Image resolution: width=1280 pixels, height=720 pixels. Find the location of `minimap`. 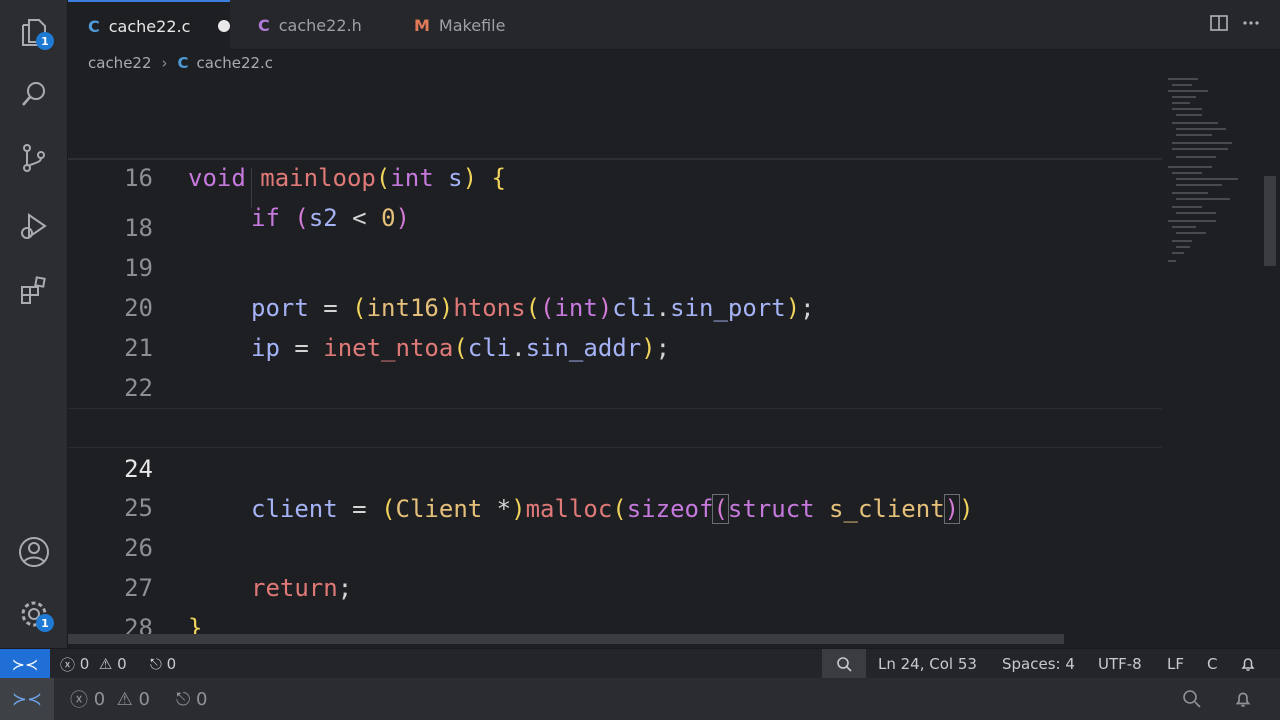

minimap is located at coordinates (1212, 362).